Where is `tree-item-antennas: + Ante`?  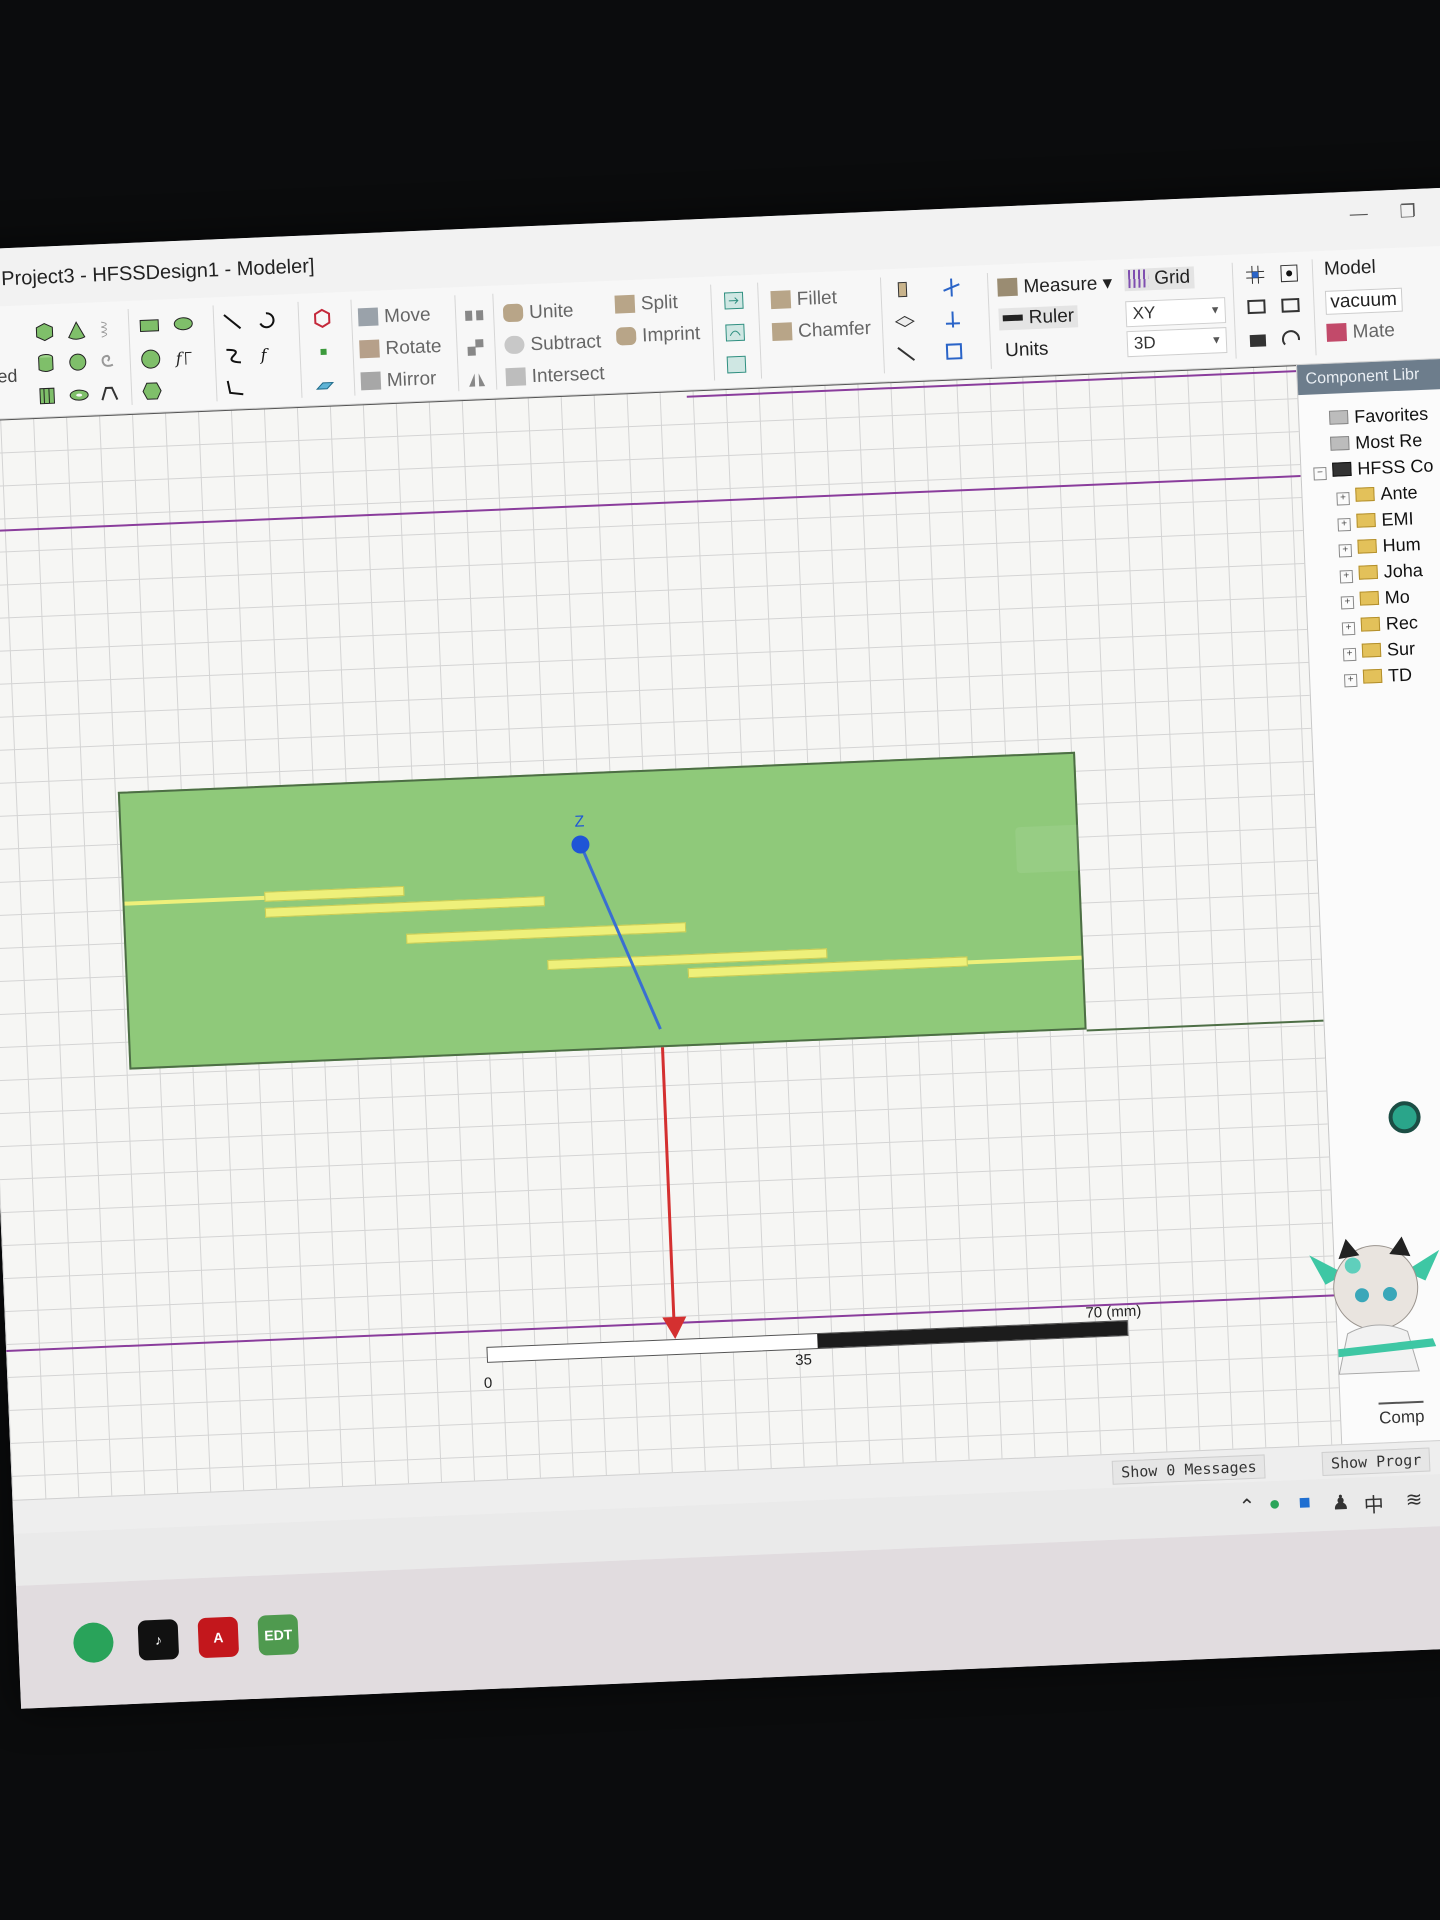
tree-item-antennas: + Ante is located at coordinates (1377, 494).